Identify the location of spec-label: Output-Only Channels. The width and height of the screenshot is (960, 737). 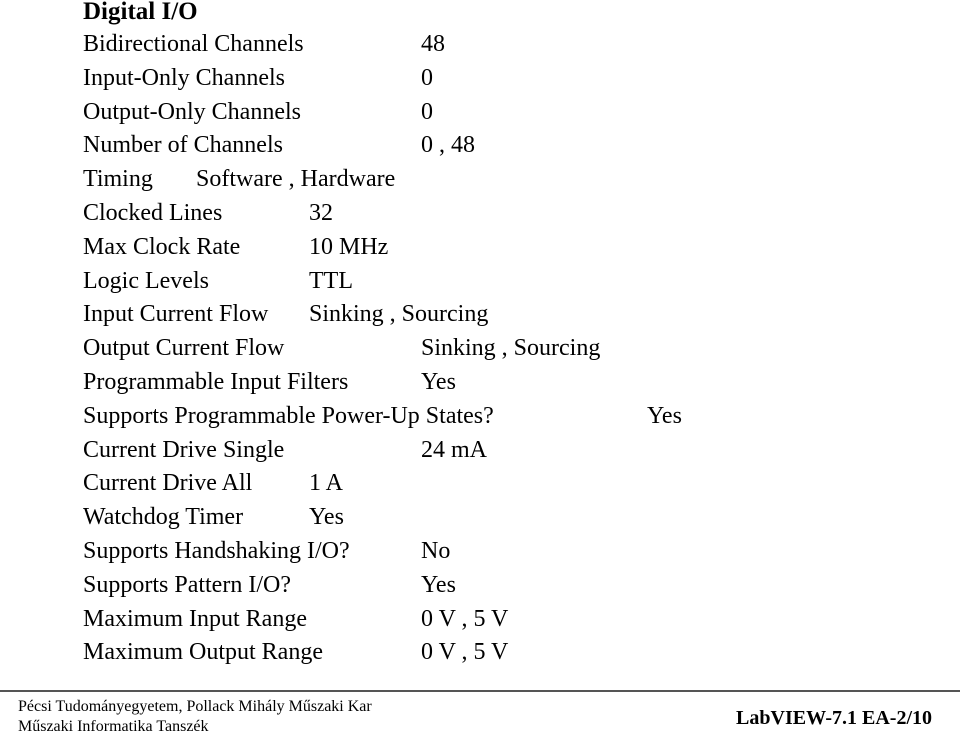
(192, 111).